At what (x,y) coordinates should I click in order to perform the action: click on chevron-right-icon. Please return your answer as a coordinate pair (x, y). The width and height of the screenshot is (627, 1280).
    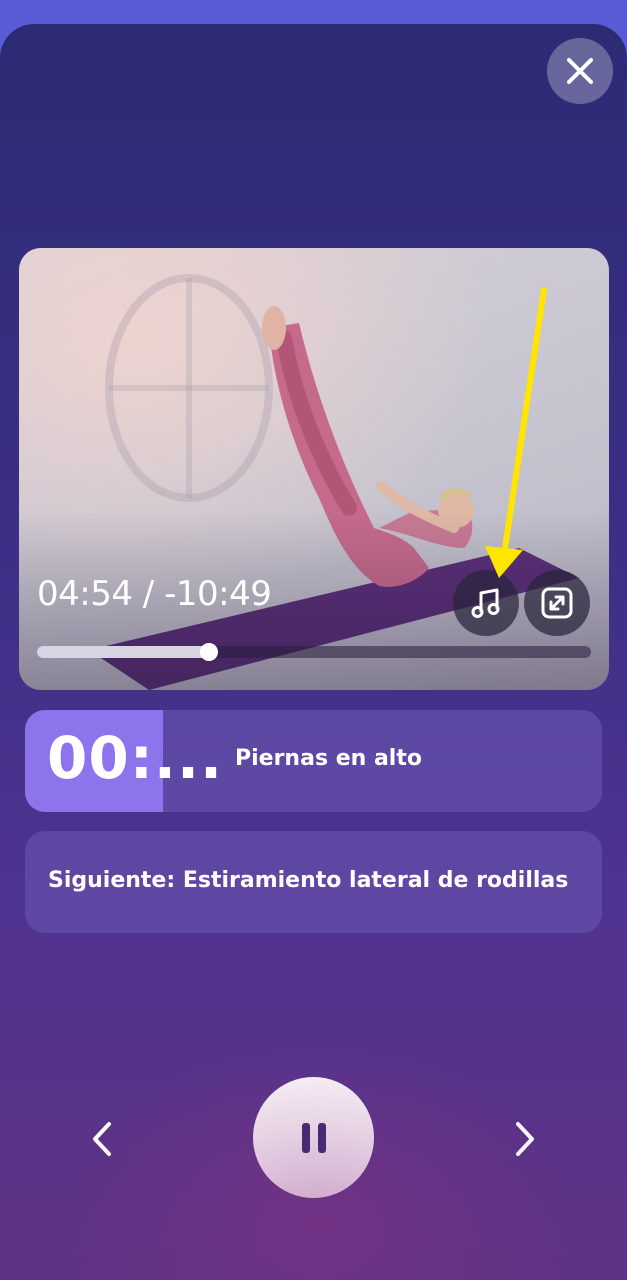
    Looking at the image, I should click on (525, 1139).